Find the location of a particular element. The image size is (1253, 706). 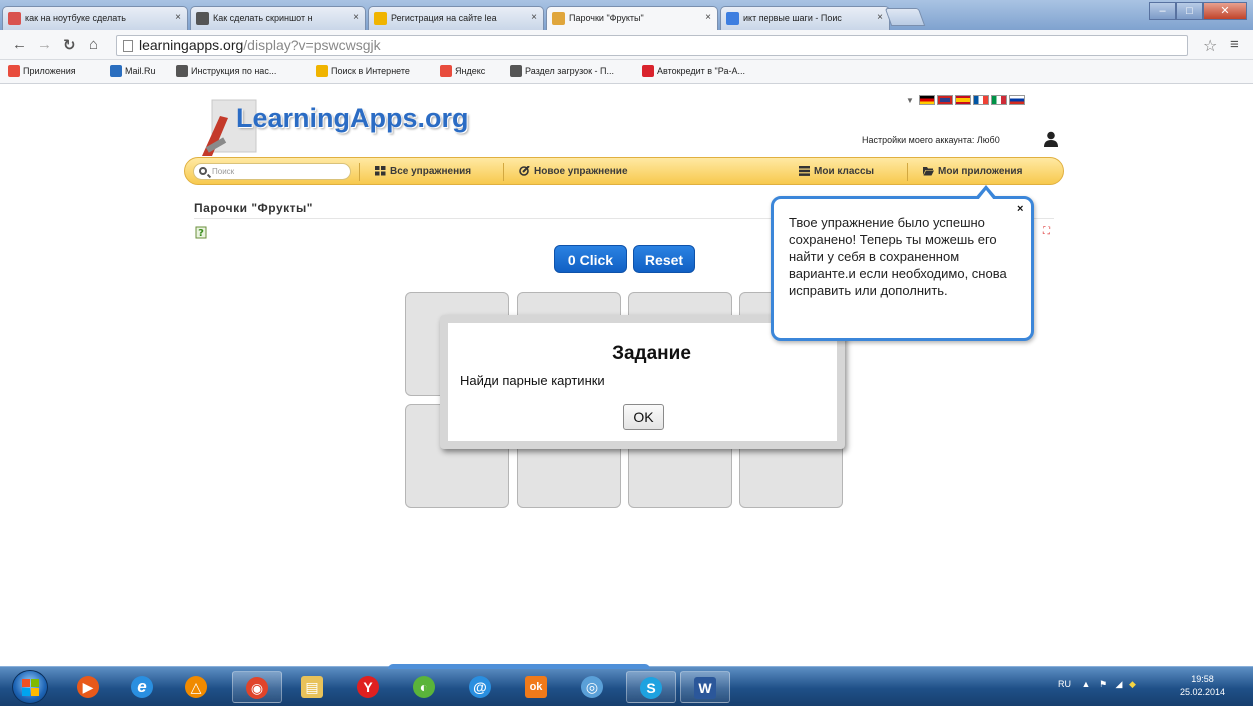

click-counter-button: 0 Click is located at coordinates (590, 259).